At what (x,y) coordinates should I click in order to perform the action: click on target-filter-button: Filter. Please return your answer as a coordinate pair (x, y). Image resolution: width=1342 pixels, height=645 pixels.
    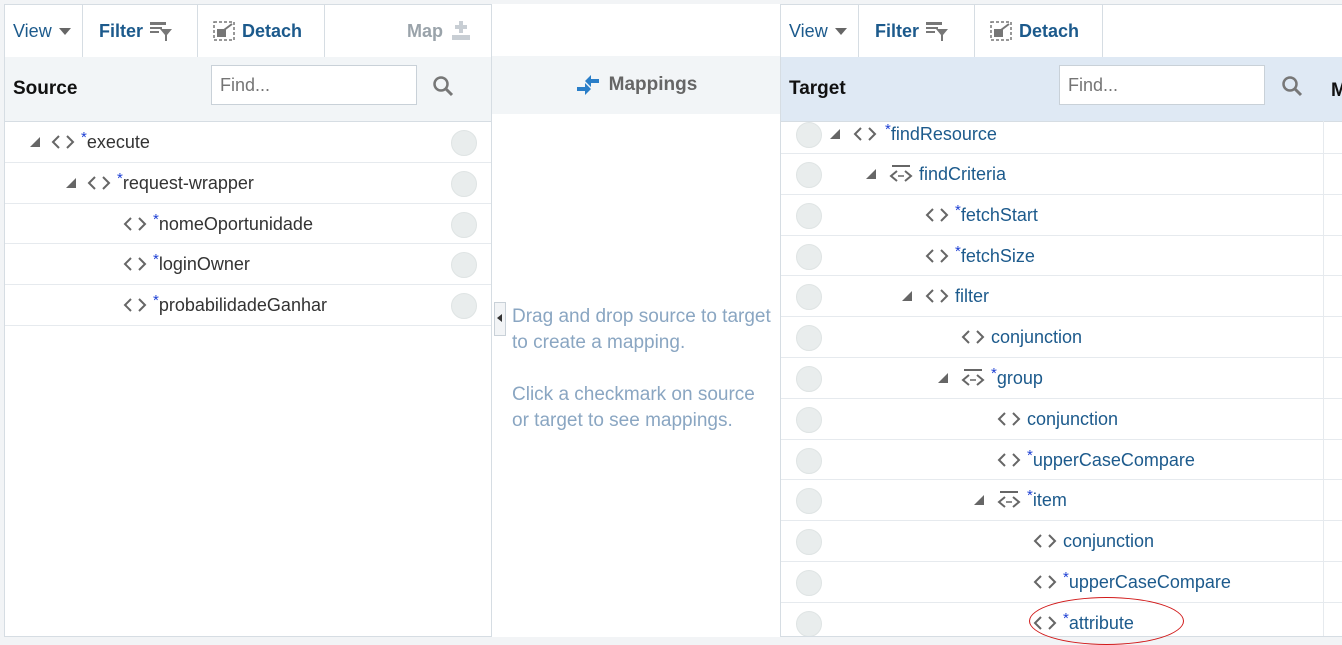
    Looking at the image, I should click on (917, 31).